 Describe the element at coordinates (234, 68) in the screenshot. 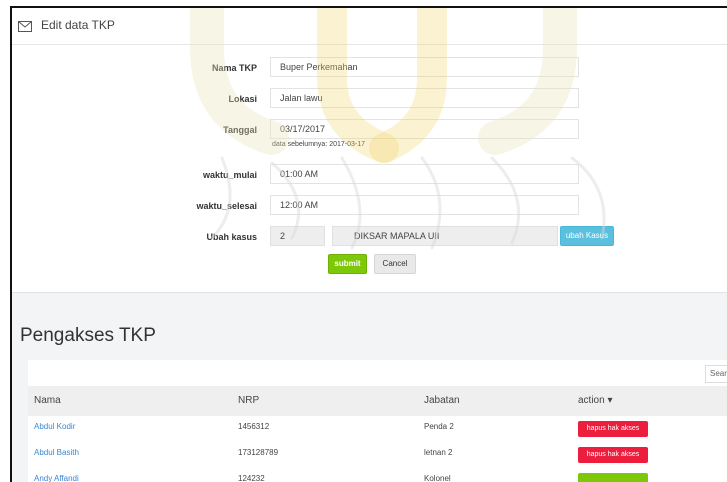

I see `label-nama-tkp: Nama TKP` at that location.